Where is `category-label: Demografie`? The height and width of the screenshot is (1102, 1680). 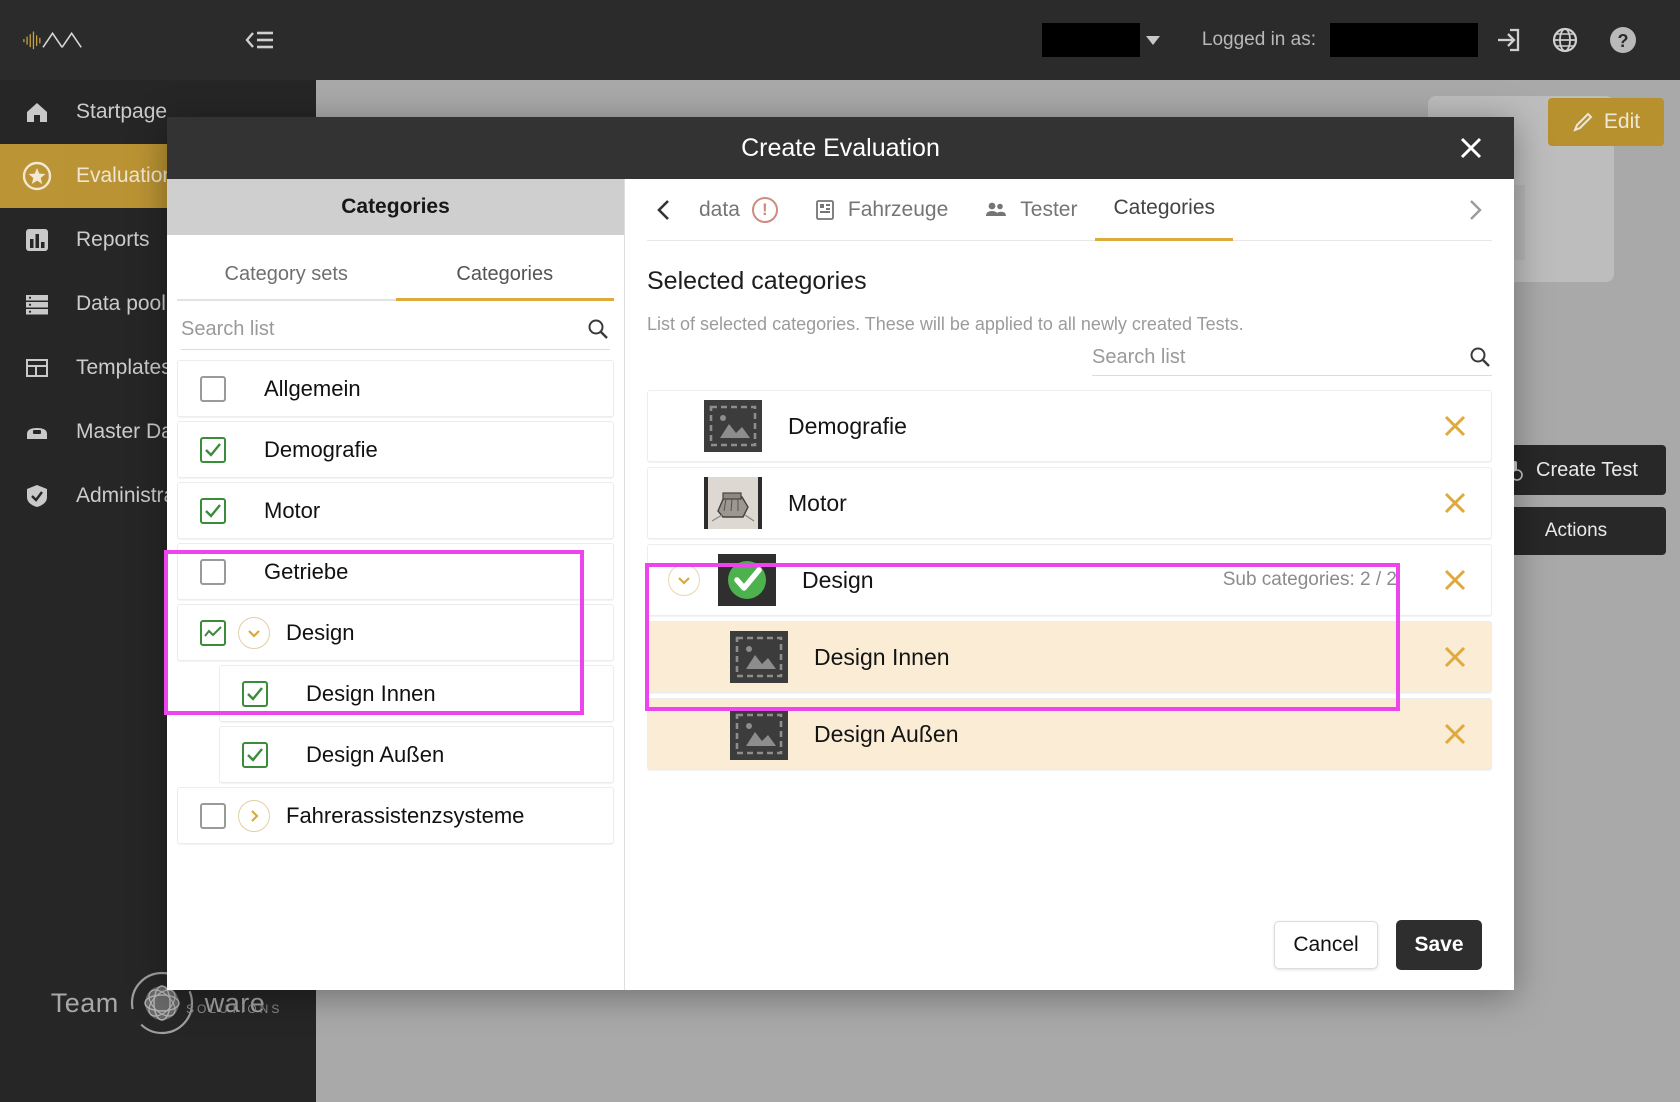
category-label: Demografie is located at coordinates (321, 449).